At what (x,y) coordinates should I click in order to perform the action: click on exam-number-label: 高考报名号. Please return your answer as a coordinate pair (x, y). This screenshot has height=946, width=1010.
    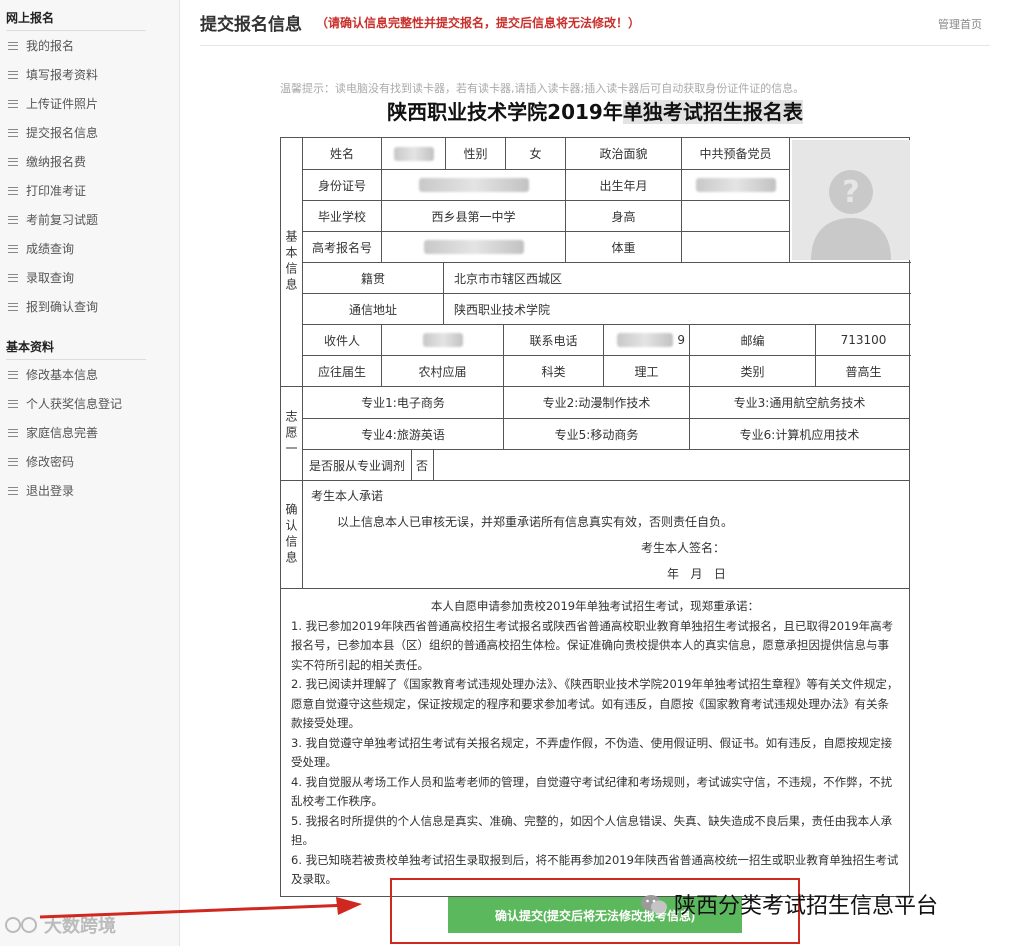
    Looking at the image, I should click on (341, 247).